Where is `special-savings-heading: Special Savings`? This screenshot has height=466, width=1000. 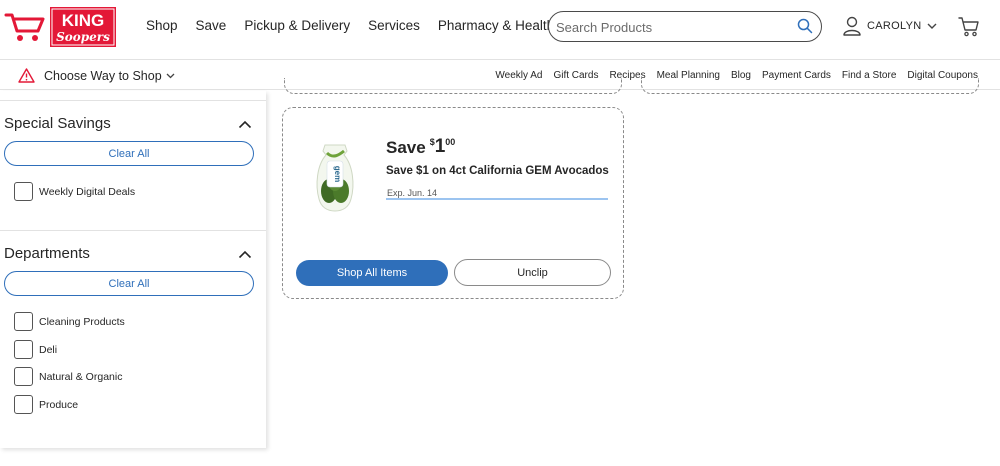
special-savings-heading: Special Savings is located at coordinates (57, 123).